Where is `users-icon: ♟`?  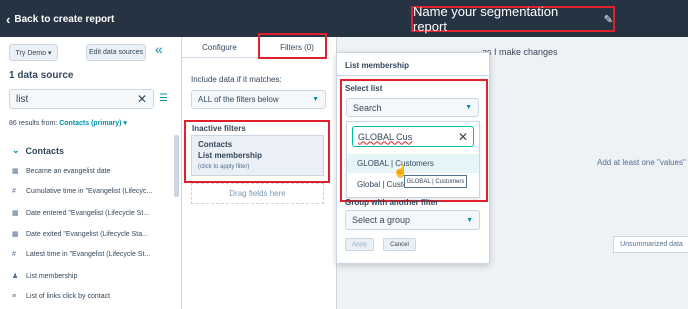 users-icon: ♟ is located at coordinates (15, 276).